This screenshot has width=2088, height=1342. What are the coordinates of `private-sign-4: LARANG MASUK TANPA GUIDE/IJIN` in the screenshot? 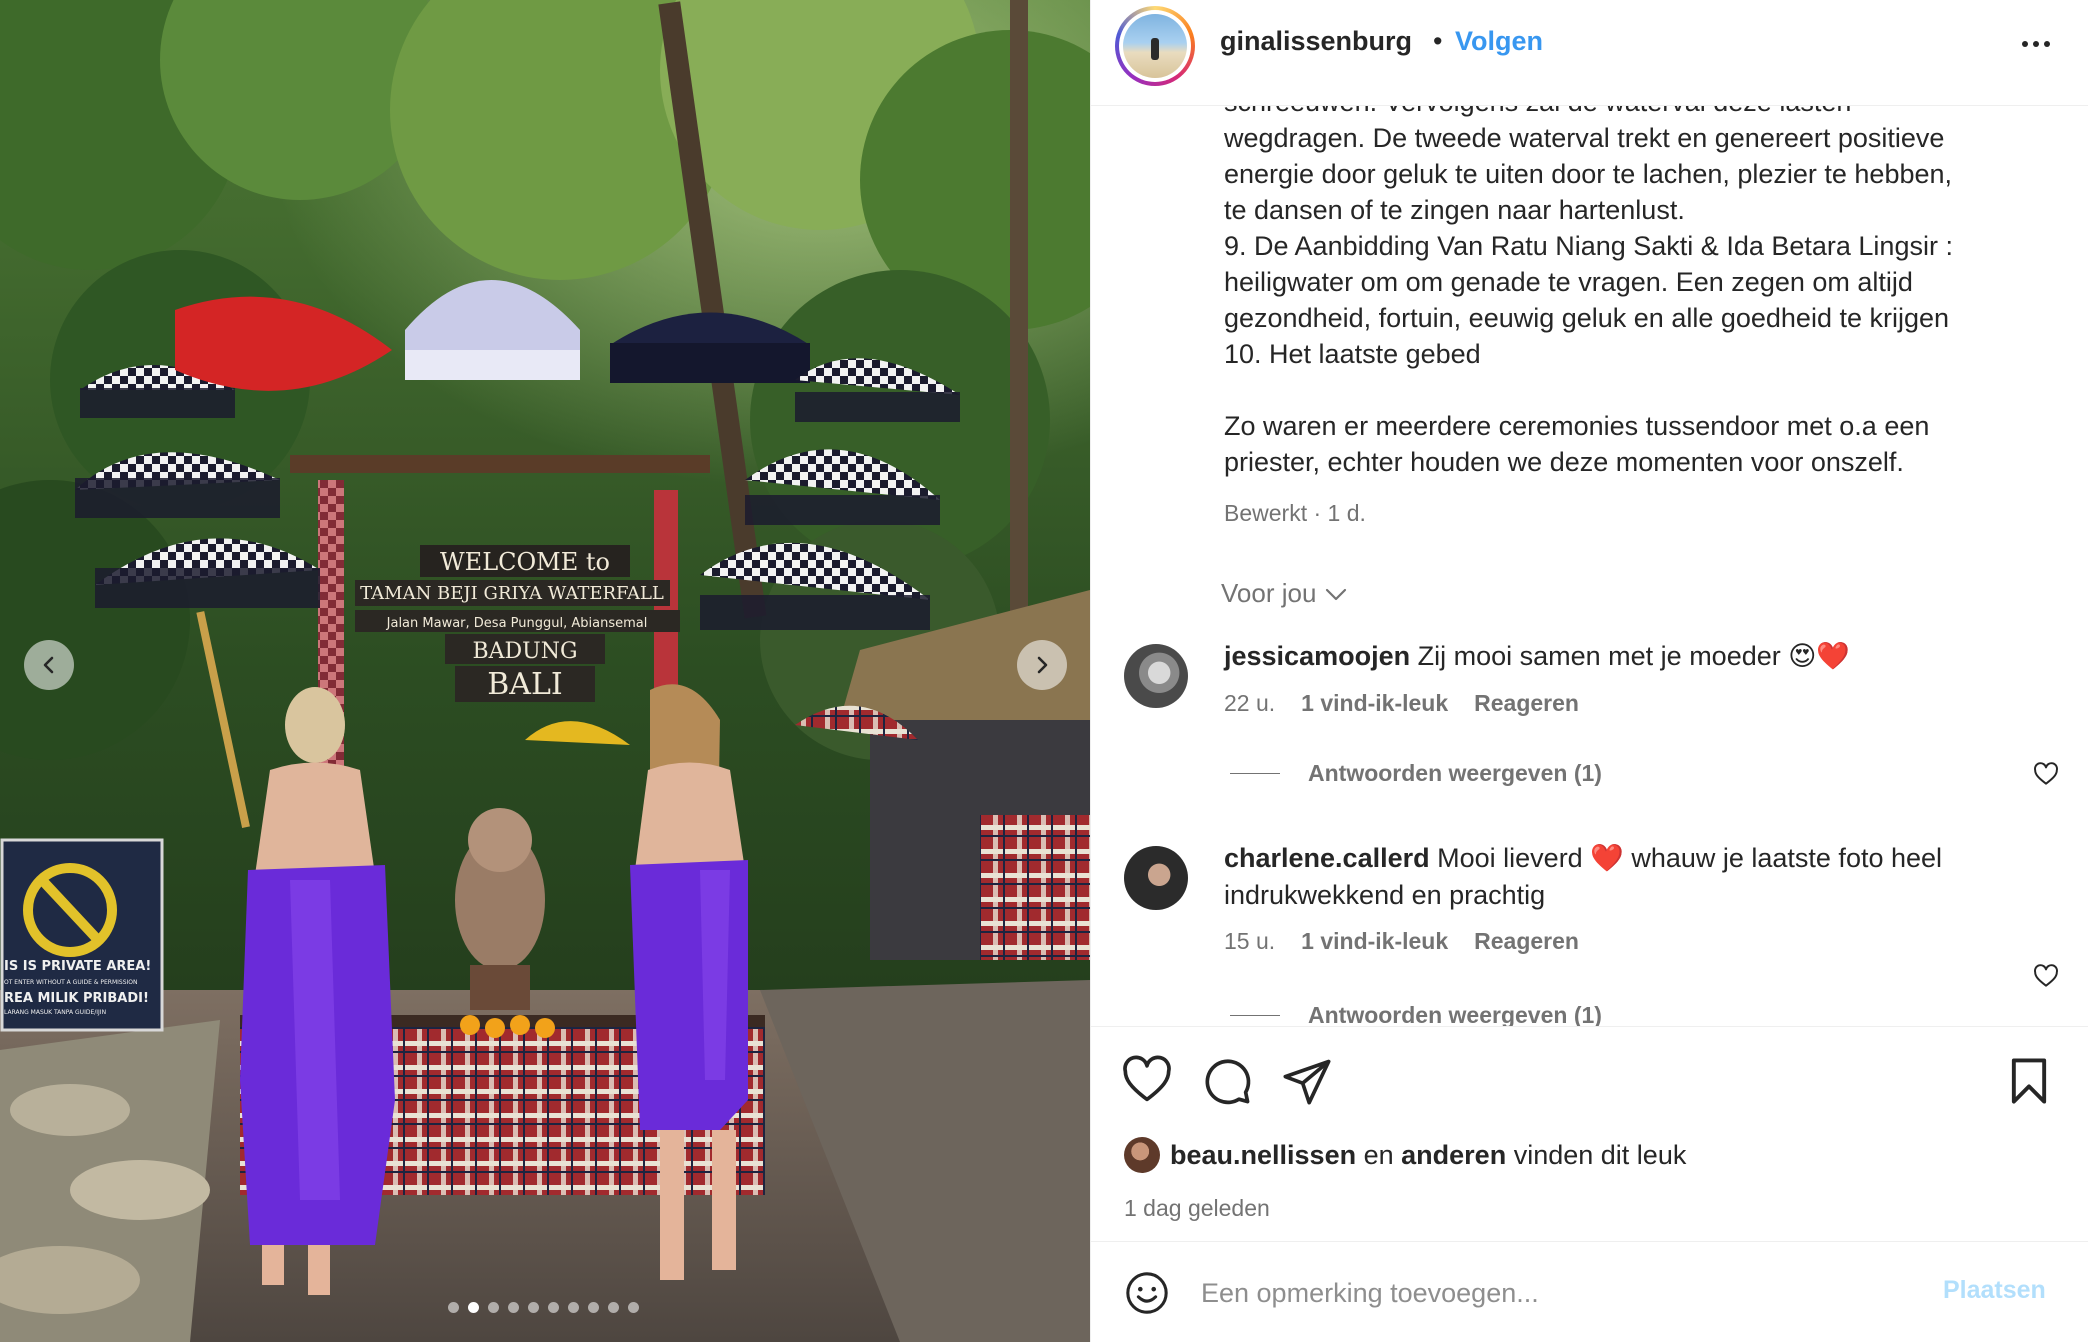 It's located at (55, 1012).